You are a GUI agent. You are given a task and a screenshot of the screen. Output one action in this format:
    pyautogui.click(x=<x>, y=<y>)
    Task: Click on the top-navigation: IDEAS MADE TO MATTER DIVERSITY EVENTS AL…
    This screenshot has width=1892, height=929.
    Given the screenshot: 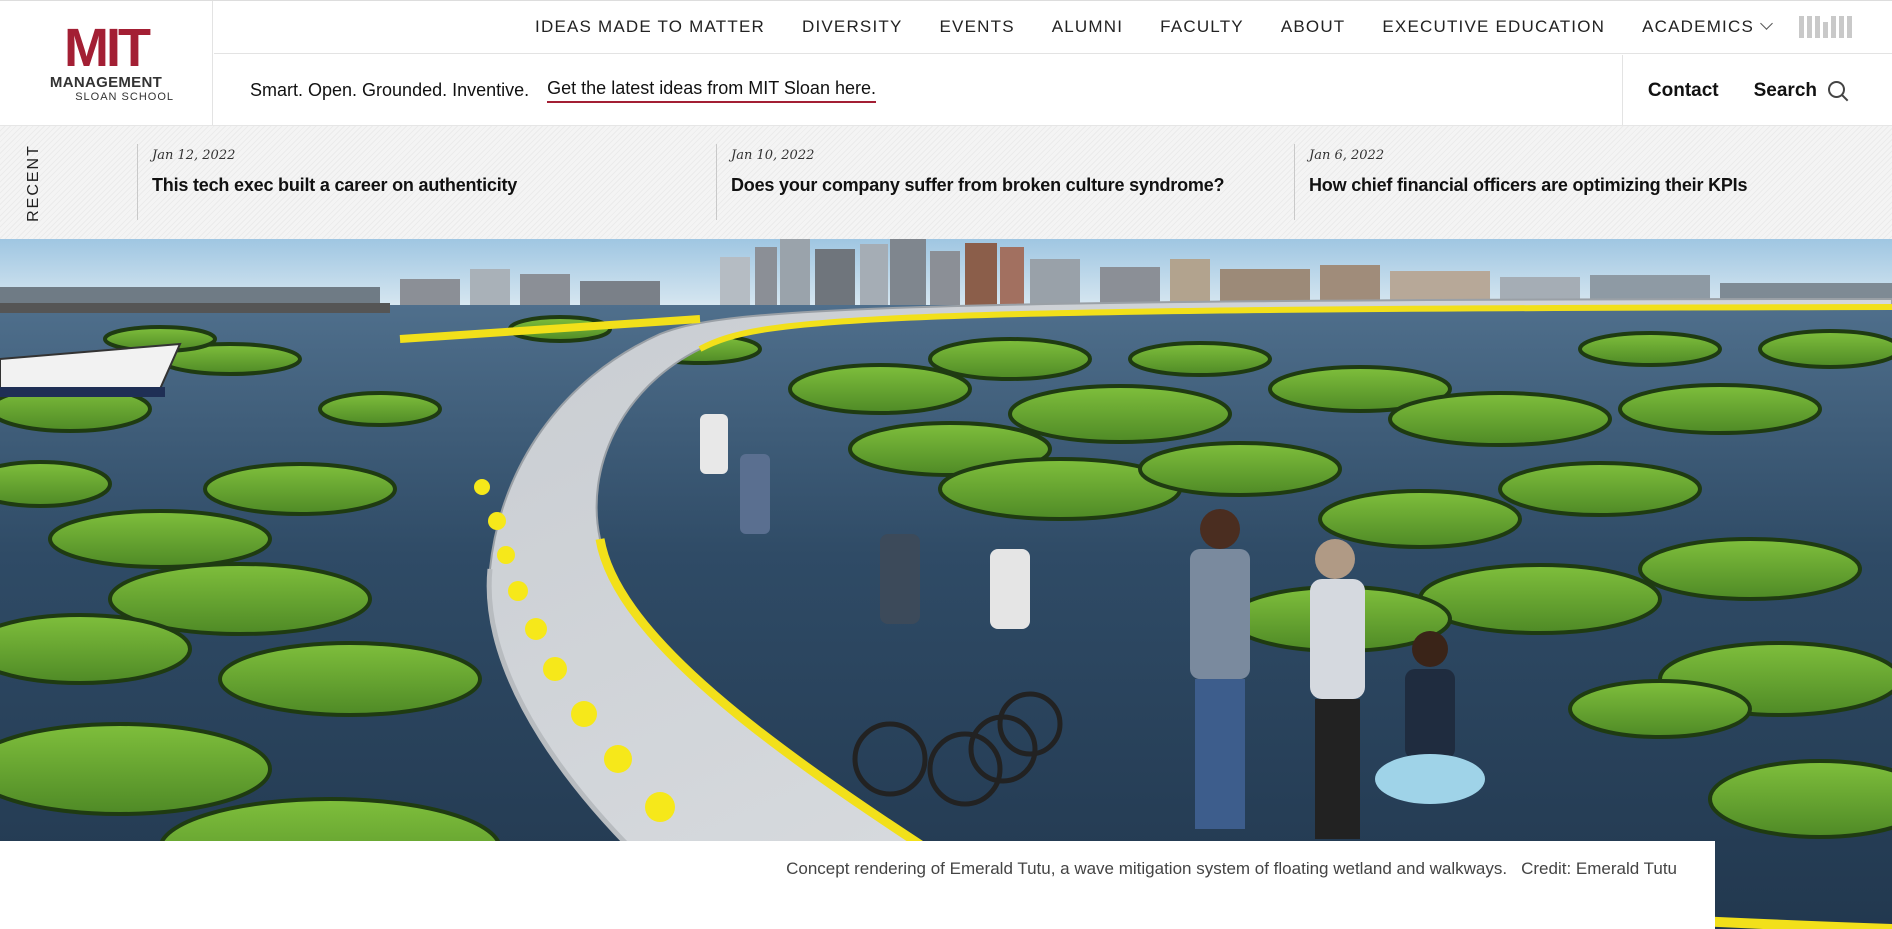 What is the action you would take?
    pyautogui.click(x=1053, y=27)
    